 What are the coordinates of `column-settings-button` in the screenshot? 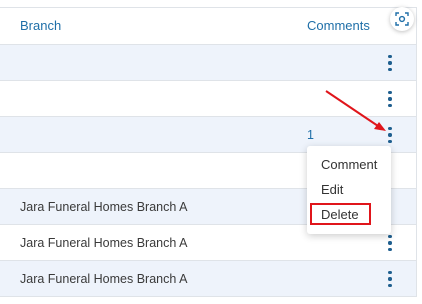 It's located at (402, 19).